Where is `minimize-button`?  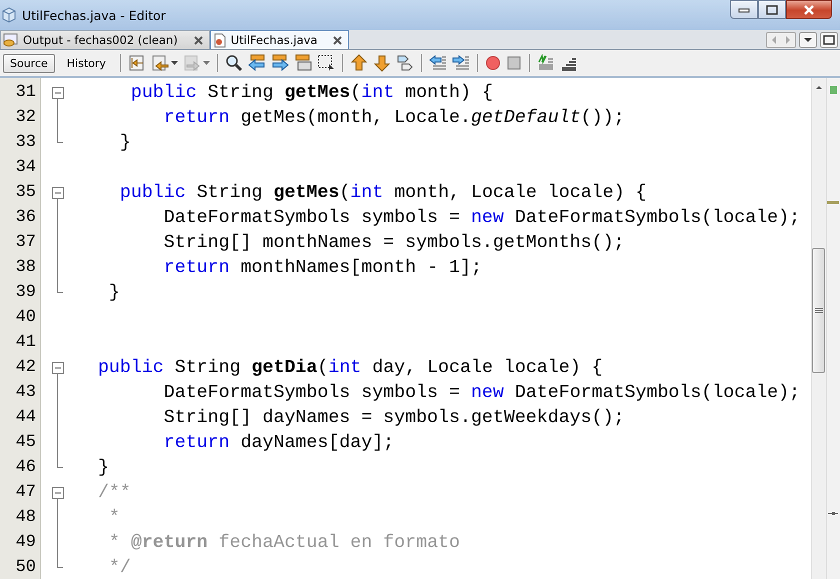
minimize-button is located at coordinates (744, 9).